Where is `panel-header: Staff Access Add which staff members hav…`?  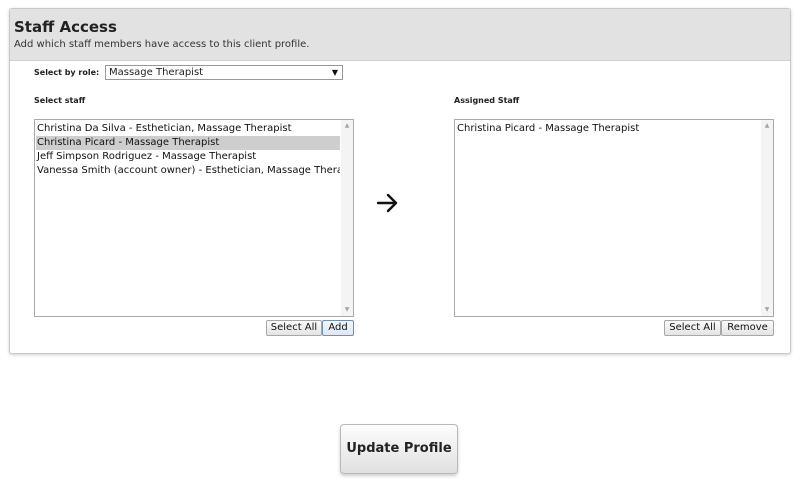
panel-header: Staff Access Add which staff members hav… is located at coordinates (400, 35).